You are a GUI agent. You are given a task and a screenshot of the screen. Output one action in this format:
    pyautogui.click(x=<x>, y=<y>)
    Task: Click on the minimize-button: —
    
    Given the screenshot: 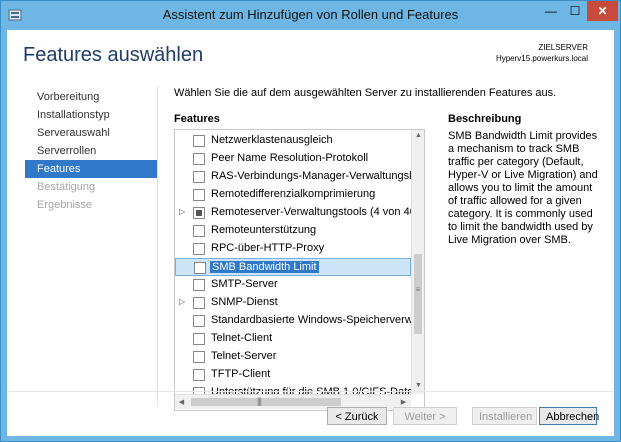 What is the action you would take?
    pyautogui.click(x=551, y=11)
    